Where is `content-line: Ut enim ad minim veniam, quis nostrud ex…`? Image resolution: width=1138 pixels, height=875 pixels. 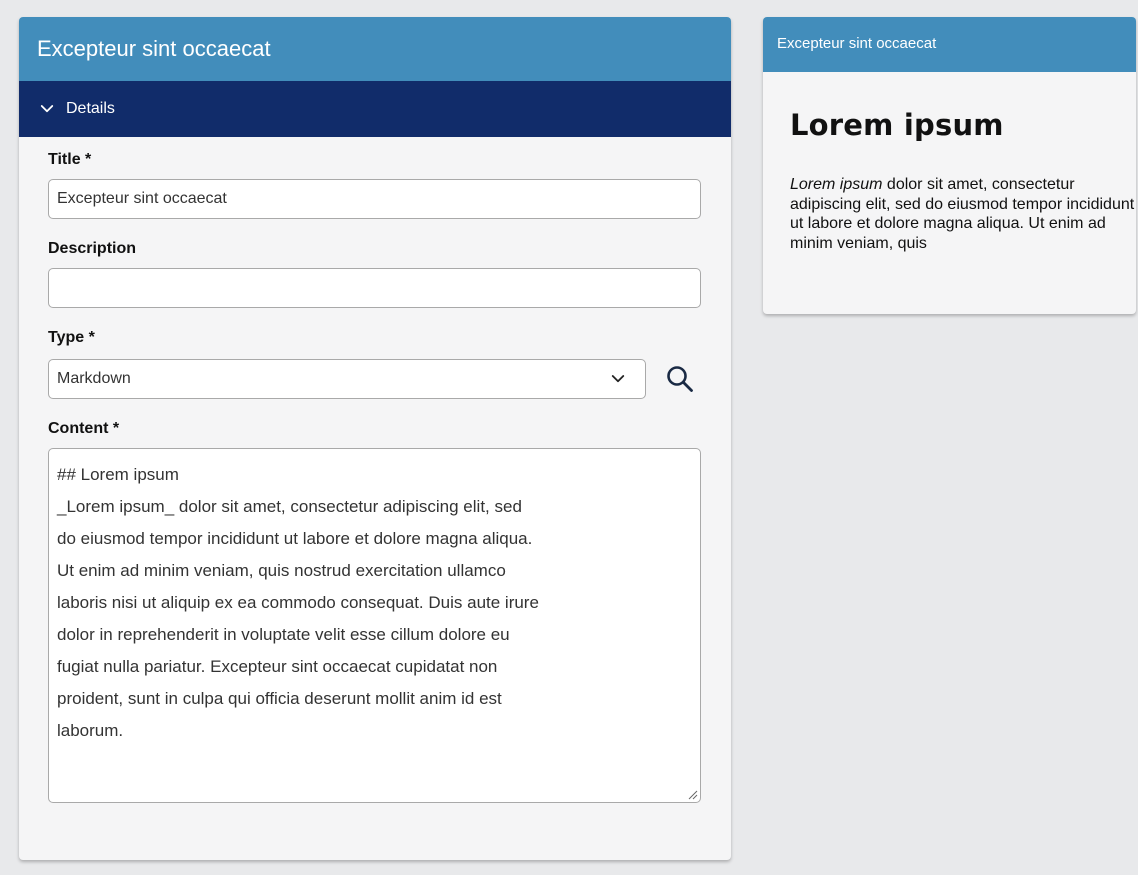
content-line: Ut enim ad minim veniam, quis nostrud ex… is located at coordinates (281, 570).